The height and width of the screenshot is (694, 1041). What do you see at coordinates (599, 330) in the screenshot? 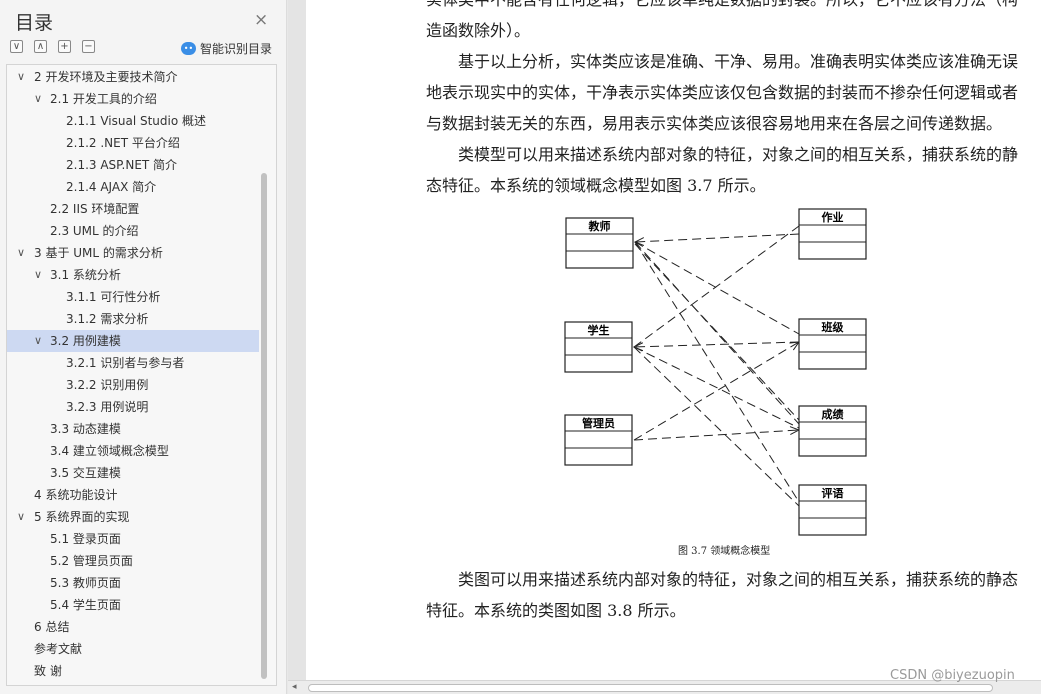
I see `class-name: 学生` at bounding box center [599, 330].